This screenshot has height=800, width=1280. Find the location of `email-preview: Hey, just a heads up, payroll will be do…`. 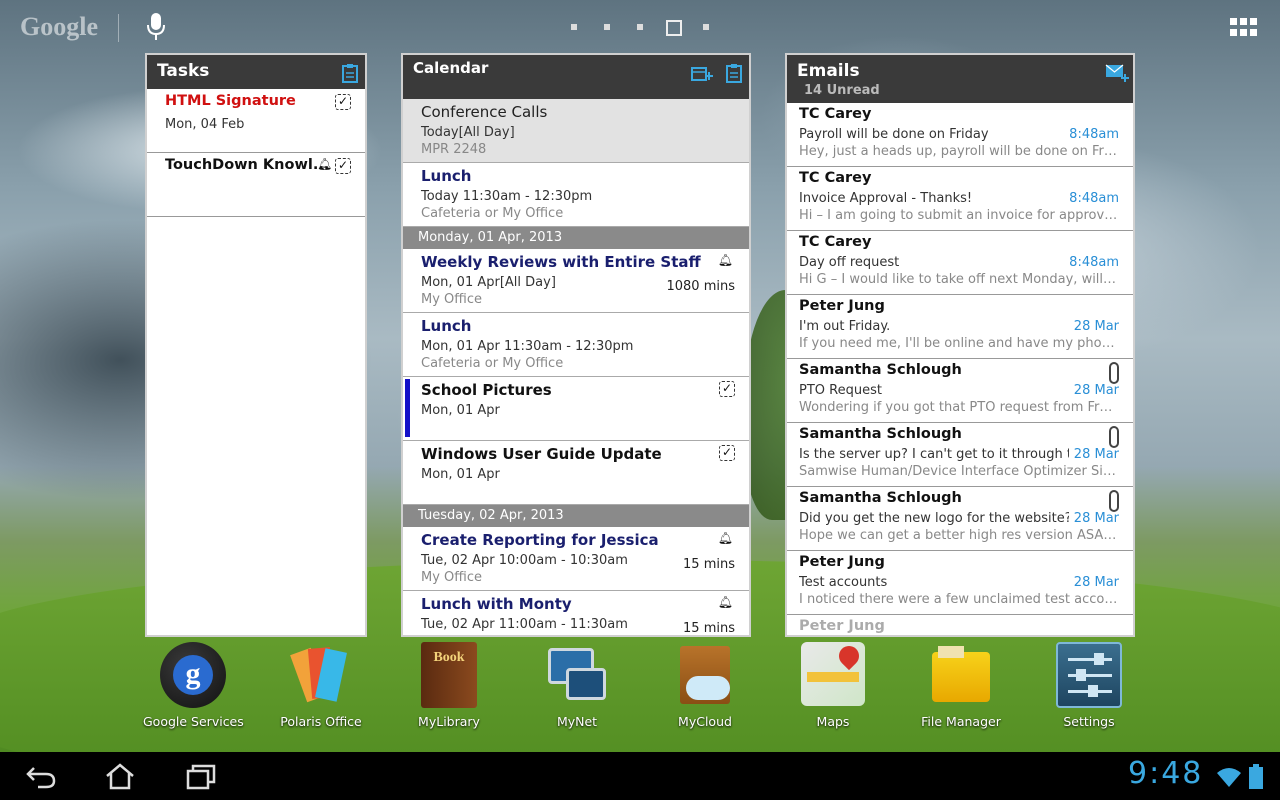

email-preview: Hey, just a heads up, payroll will be do… is located at coordinates (959, 151).